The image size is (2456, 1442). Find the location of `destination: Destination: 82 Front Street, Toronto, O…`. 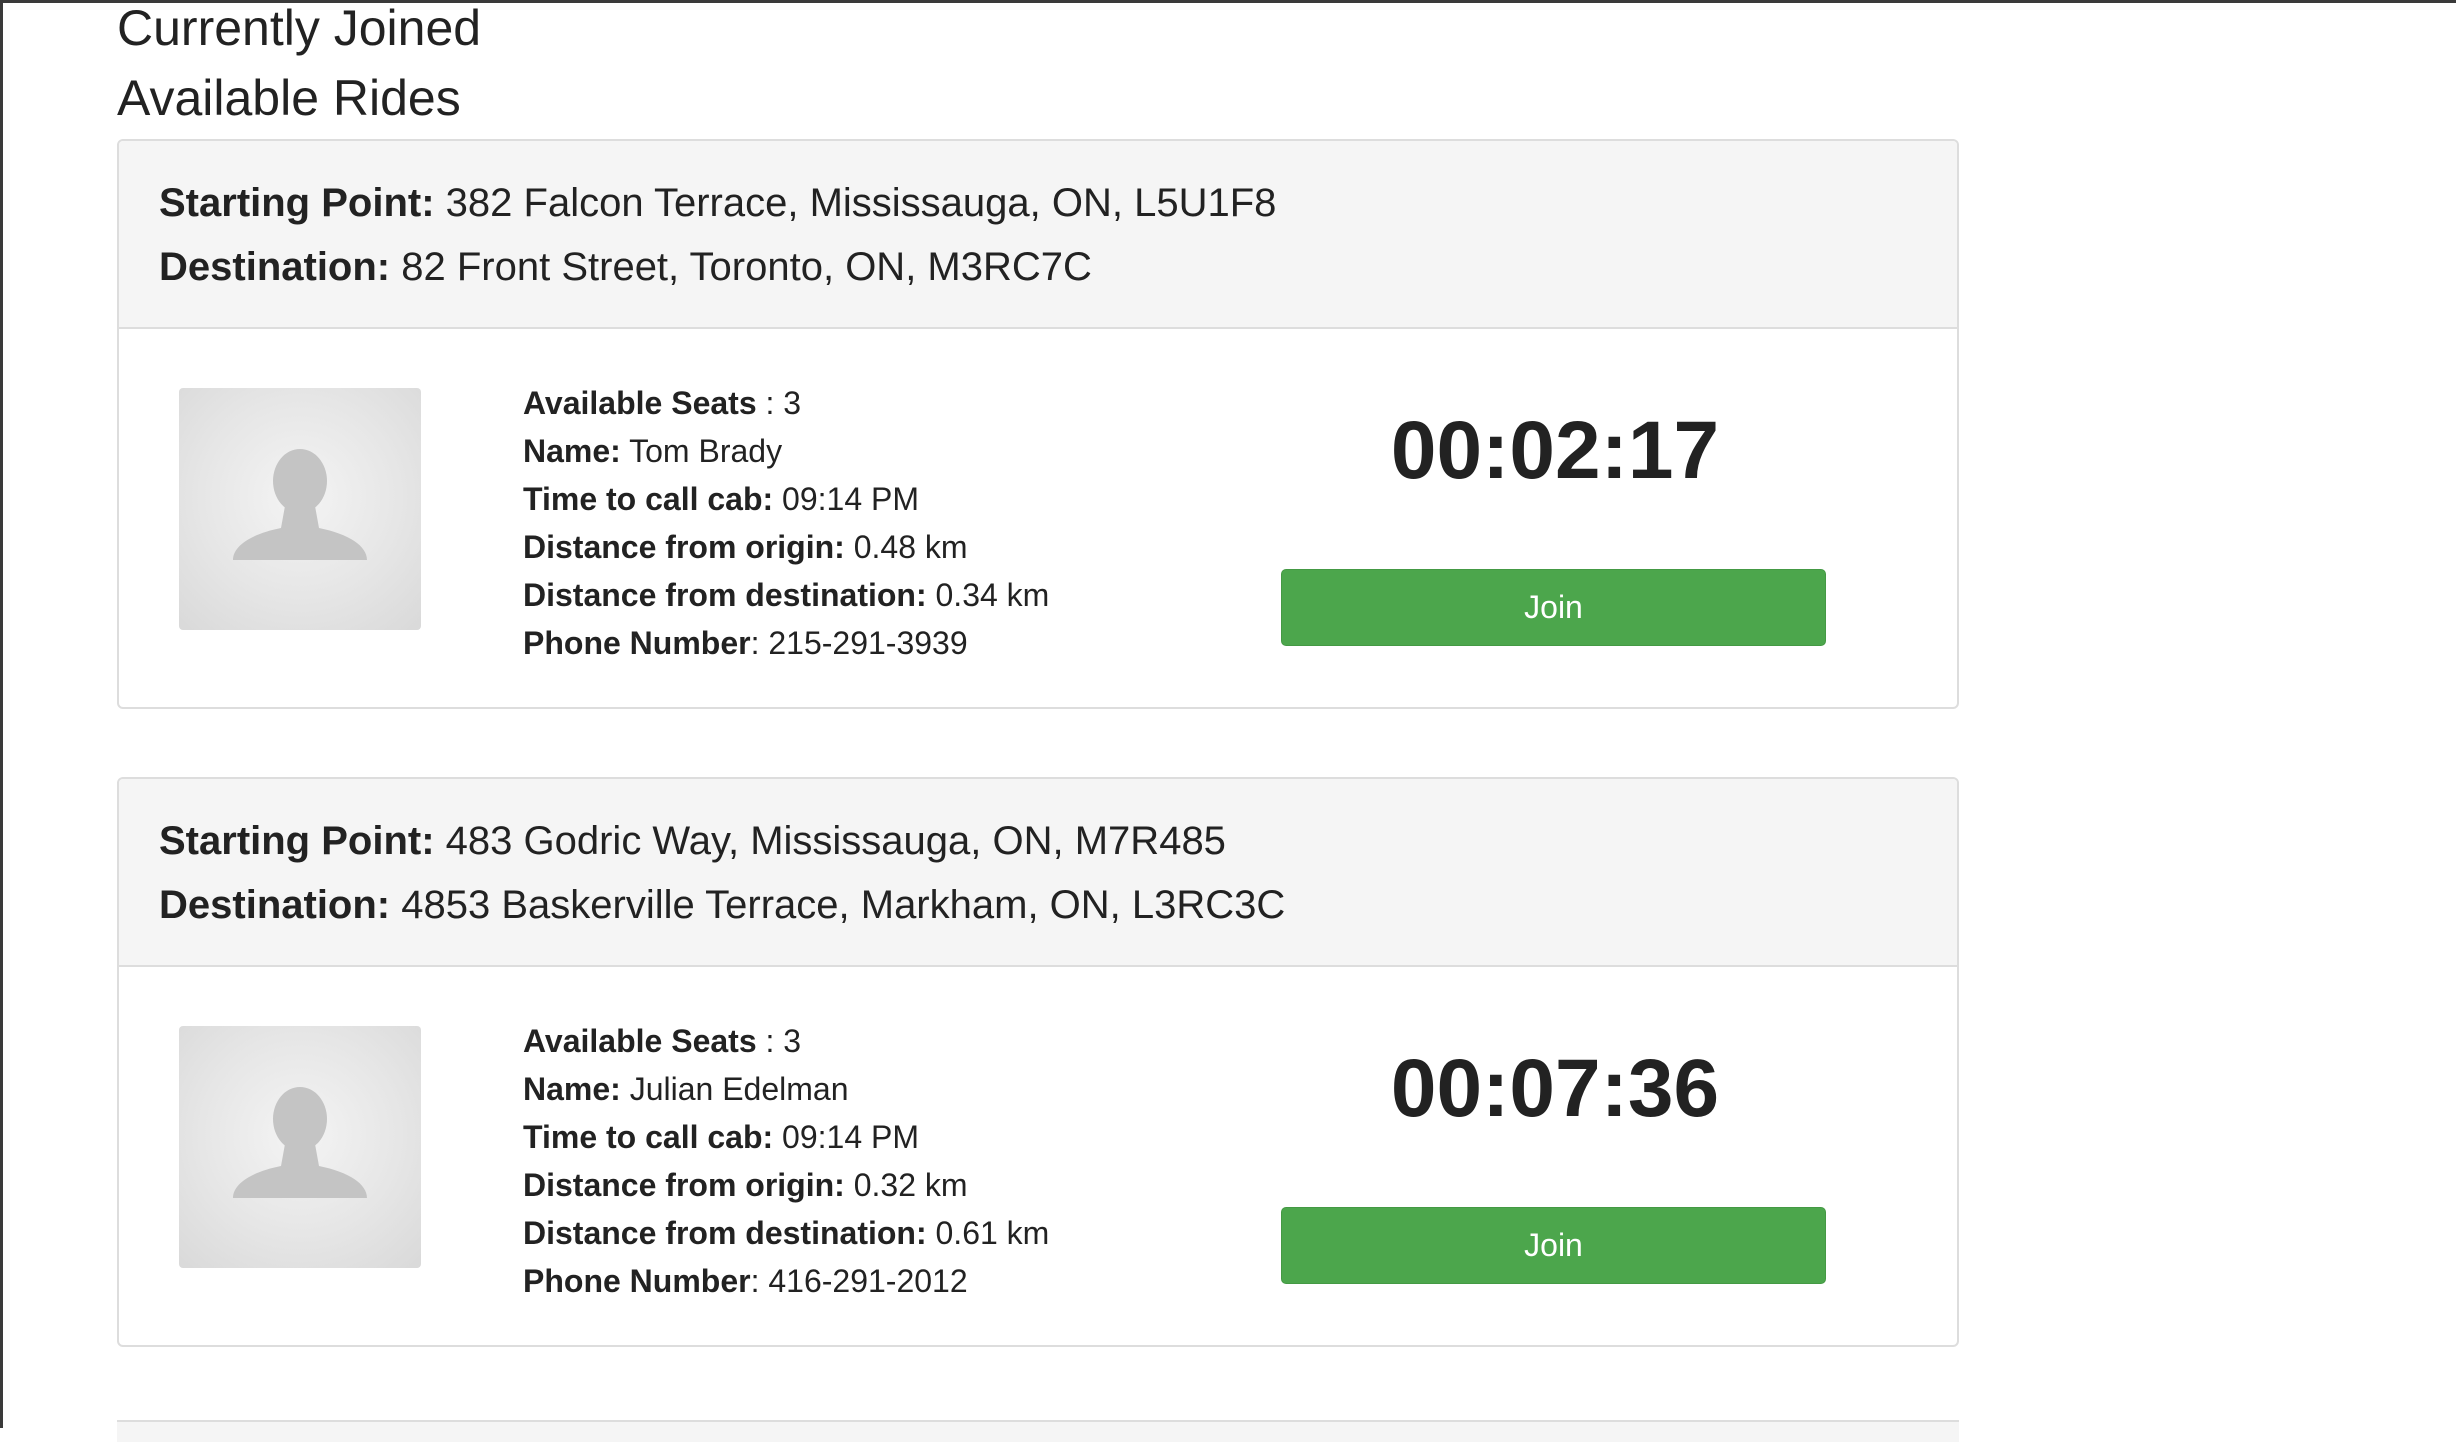

destination: Destination: 82 Front Street, Toronto, O… is located at coordinates (1038, 267).